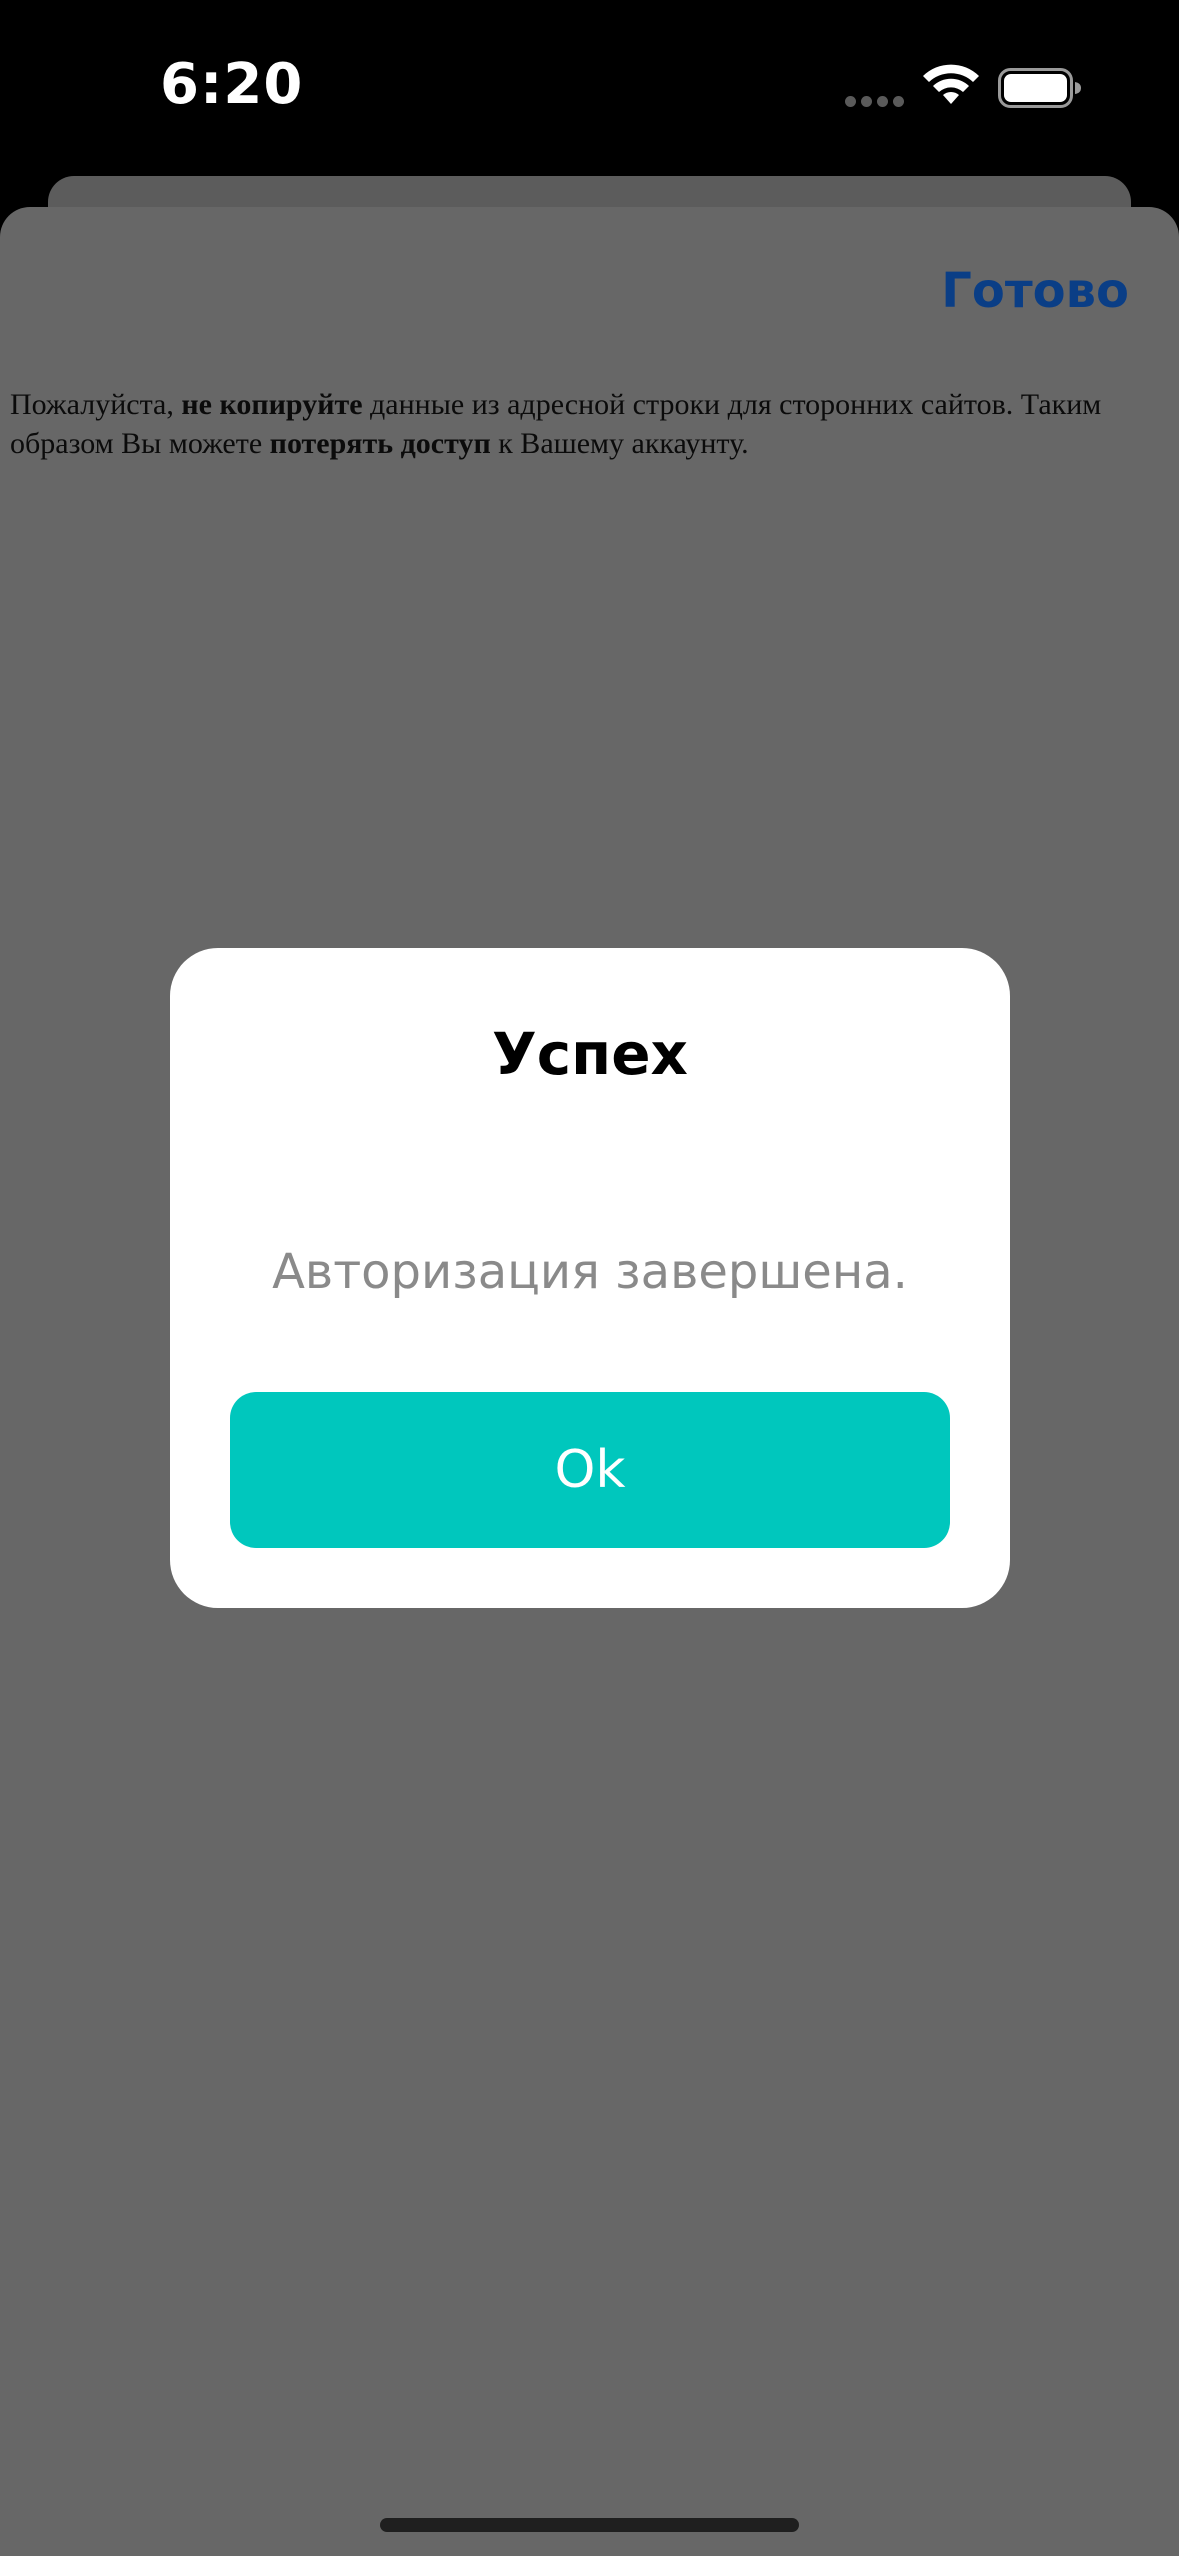  What do you see at coordinates (1035, 291) in the screenshot?
I see `done-button: Готово` at bounding box center [1035, 291].